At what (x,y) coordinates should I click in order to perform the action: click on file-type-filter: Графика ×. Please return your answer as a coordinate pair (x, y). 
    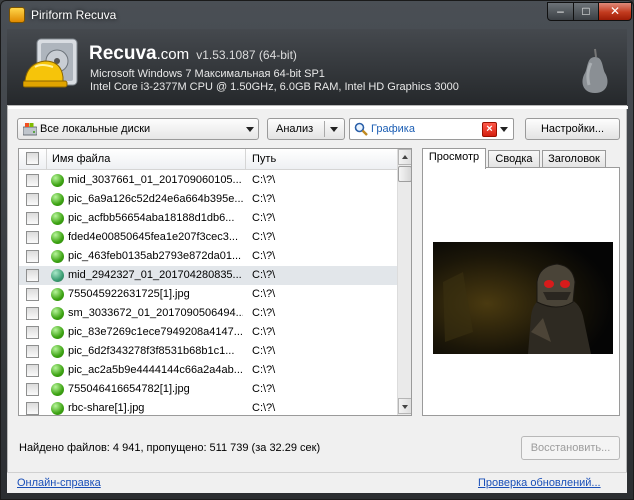
    Looking at the image, I should click on (431, 129).